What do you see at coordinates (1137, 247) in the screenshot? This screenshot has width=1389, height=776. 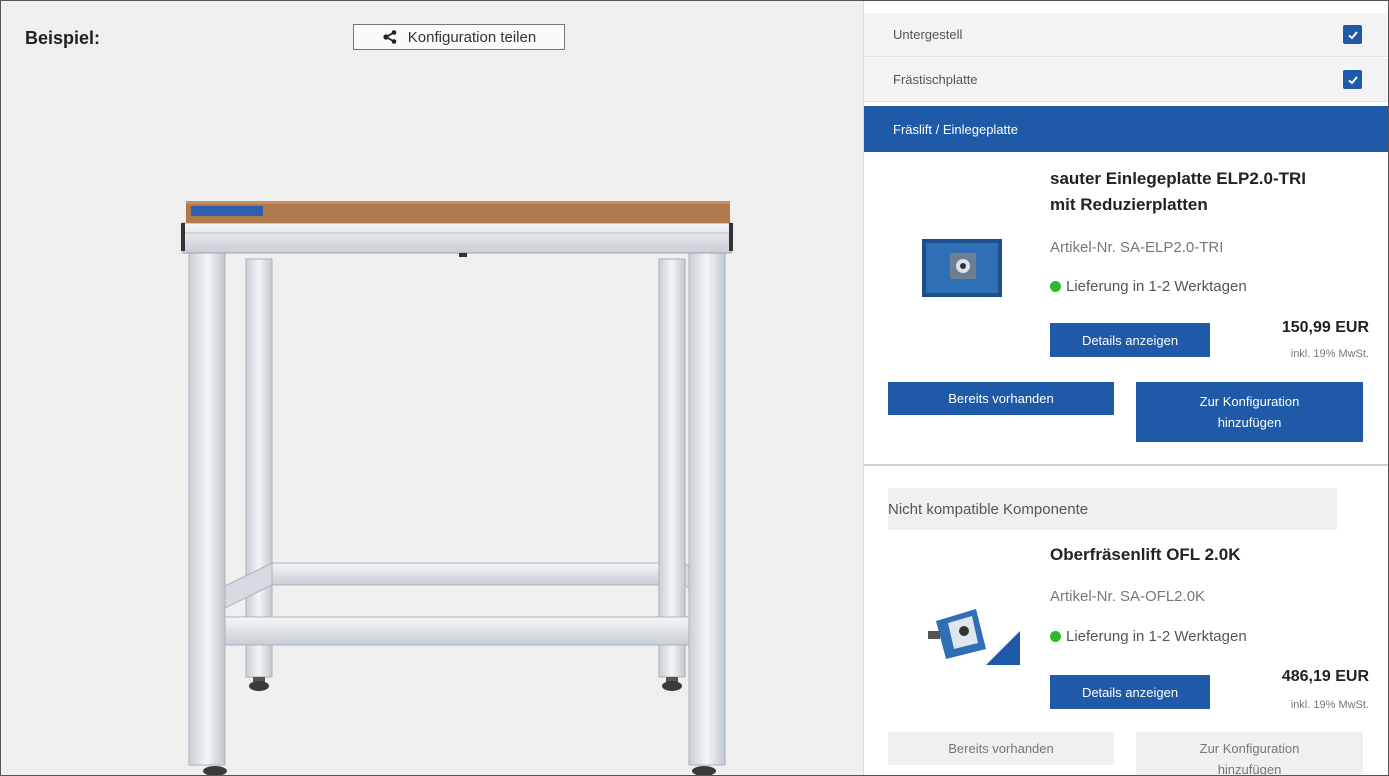 I see `product-sku: Artikel-Nr. SA-ELP2.0-TRI` at bounding box center [1137, 247].